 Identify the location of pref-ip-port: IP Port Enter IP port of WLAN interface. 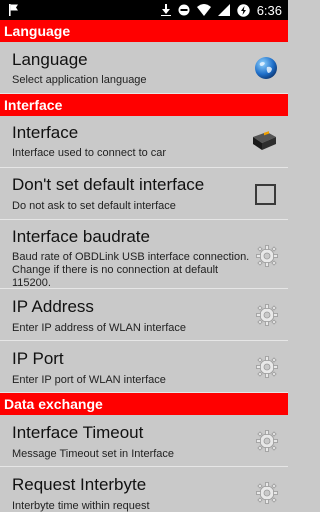
(144, 367).